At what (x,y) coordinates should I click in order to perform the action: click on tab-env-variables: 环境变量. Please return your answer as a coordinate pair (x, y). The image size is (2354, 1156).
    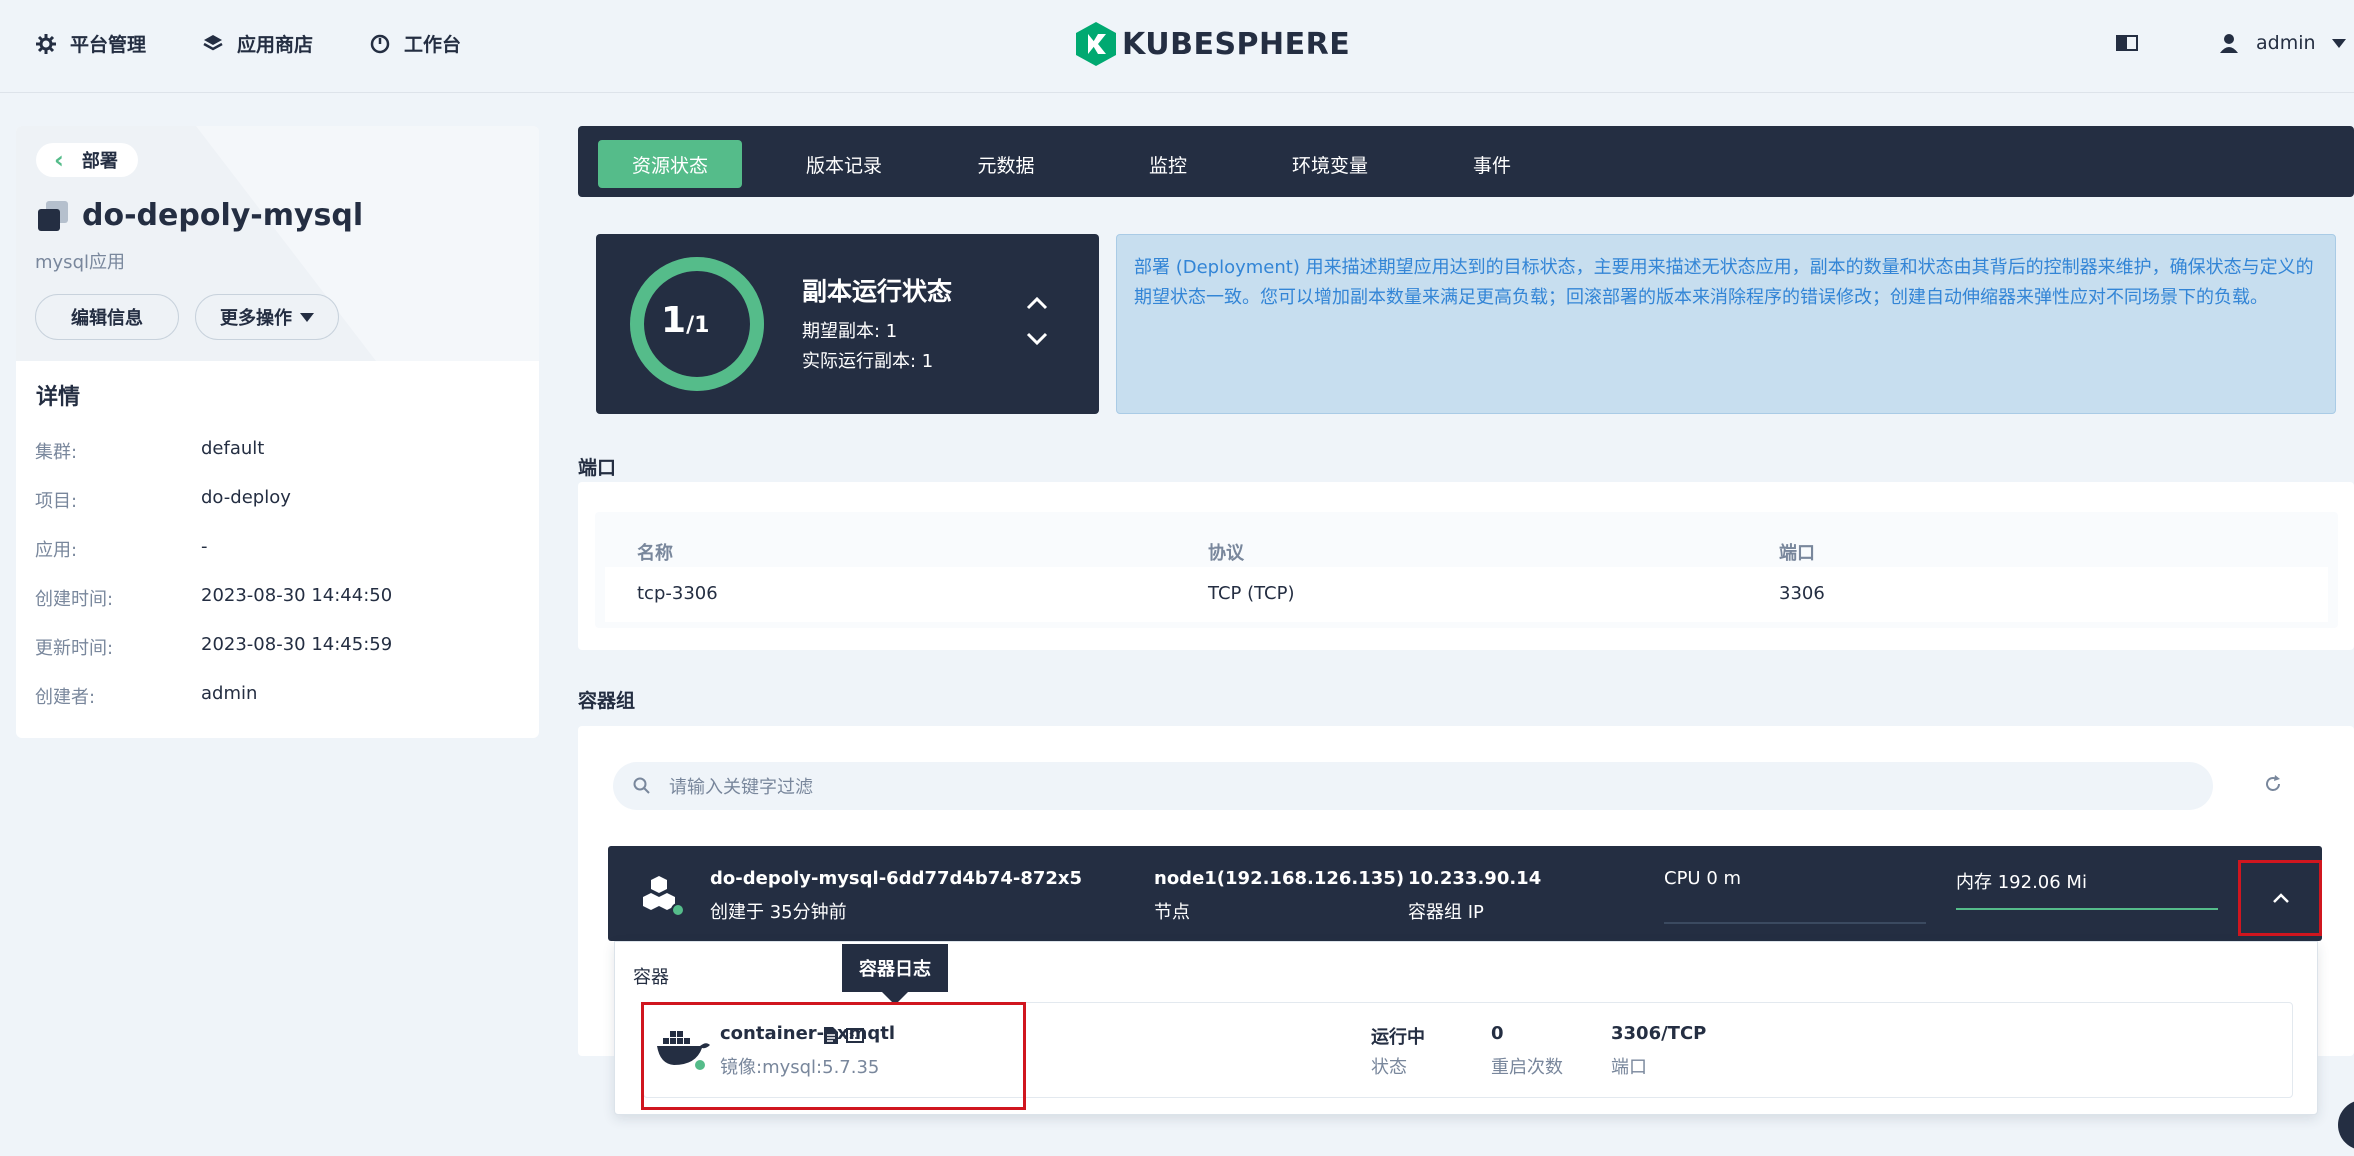
    Looking at the image, I should click on (1330, 164).